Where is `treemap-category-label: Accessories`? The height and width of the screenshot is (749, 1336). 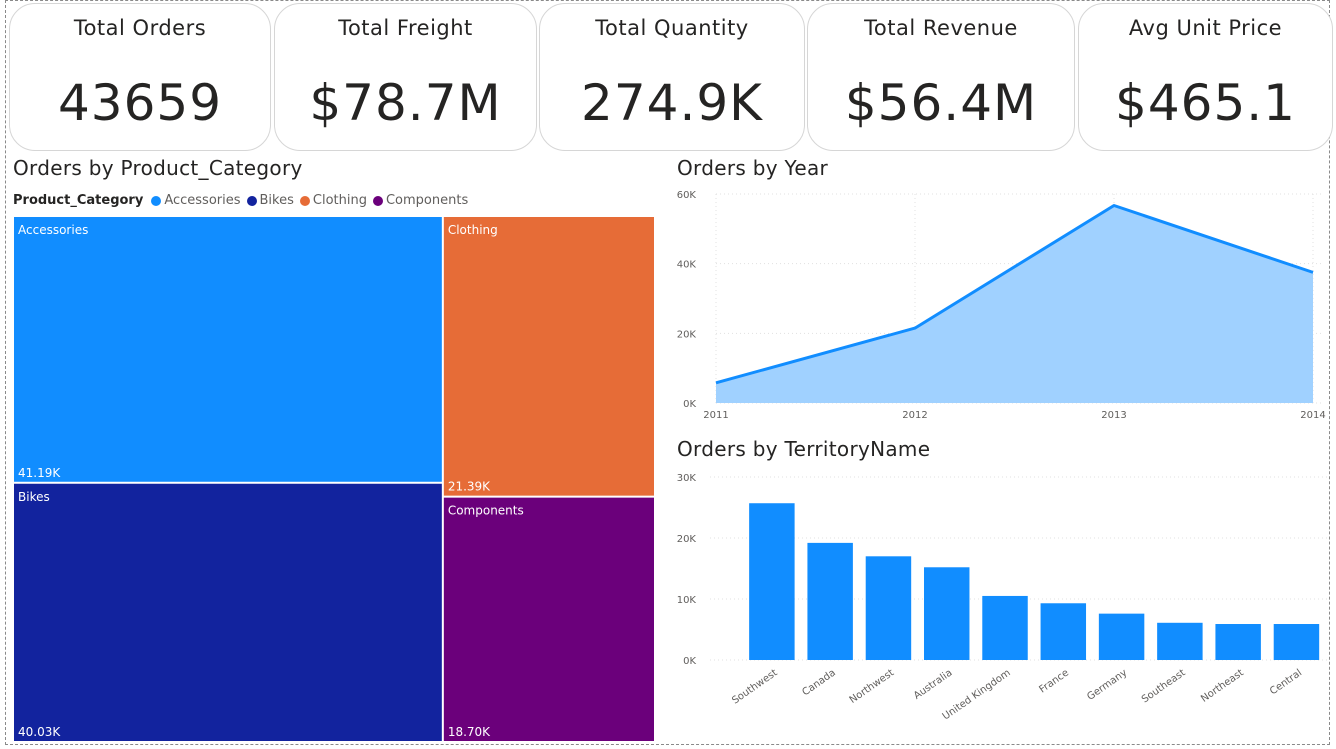 treemap-category-label: Accessories is located at coordinates (53, 230).